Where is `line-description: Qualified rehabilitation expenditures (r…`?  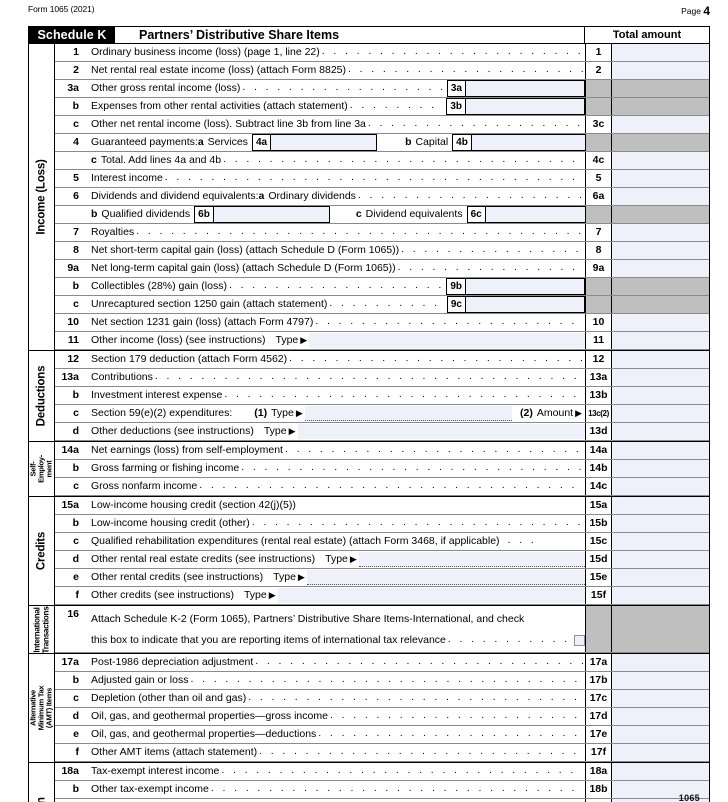 line-description: Qualified rehabilitation expenditures (r… is located at coordinates (335, 541).